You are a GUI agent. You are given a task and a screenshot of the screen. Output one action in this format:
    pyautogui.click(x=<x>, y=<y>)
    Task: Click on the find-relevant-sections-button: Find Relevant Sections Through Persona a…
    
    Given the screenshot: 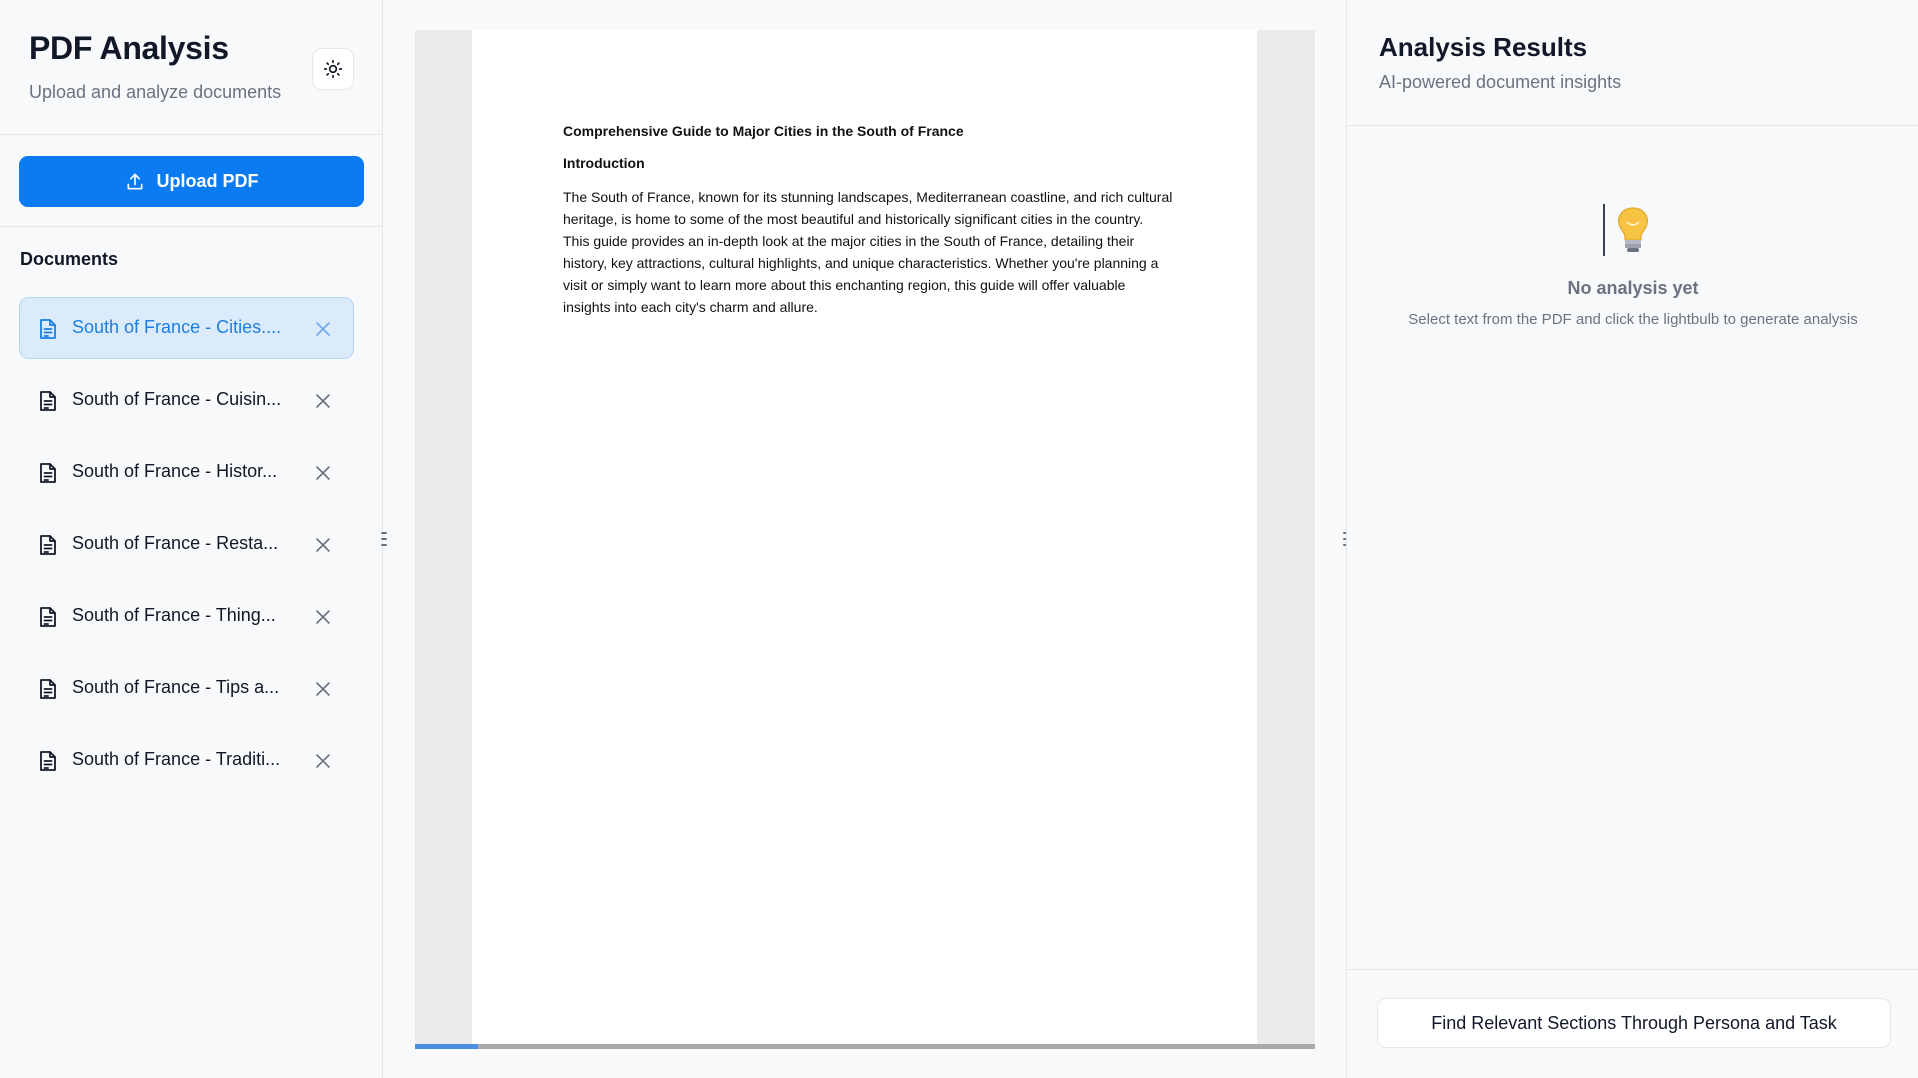 What is the action you would take?
    pyautogui.click(x=1634, y=1023)
    